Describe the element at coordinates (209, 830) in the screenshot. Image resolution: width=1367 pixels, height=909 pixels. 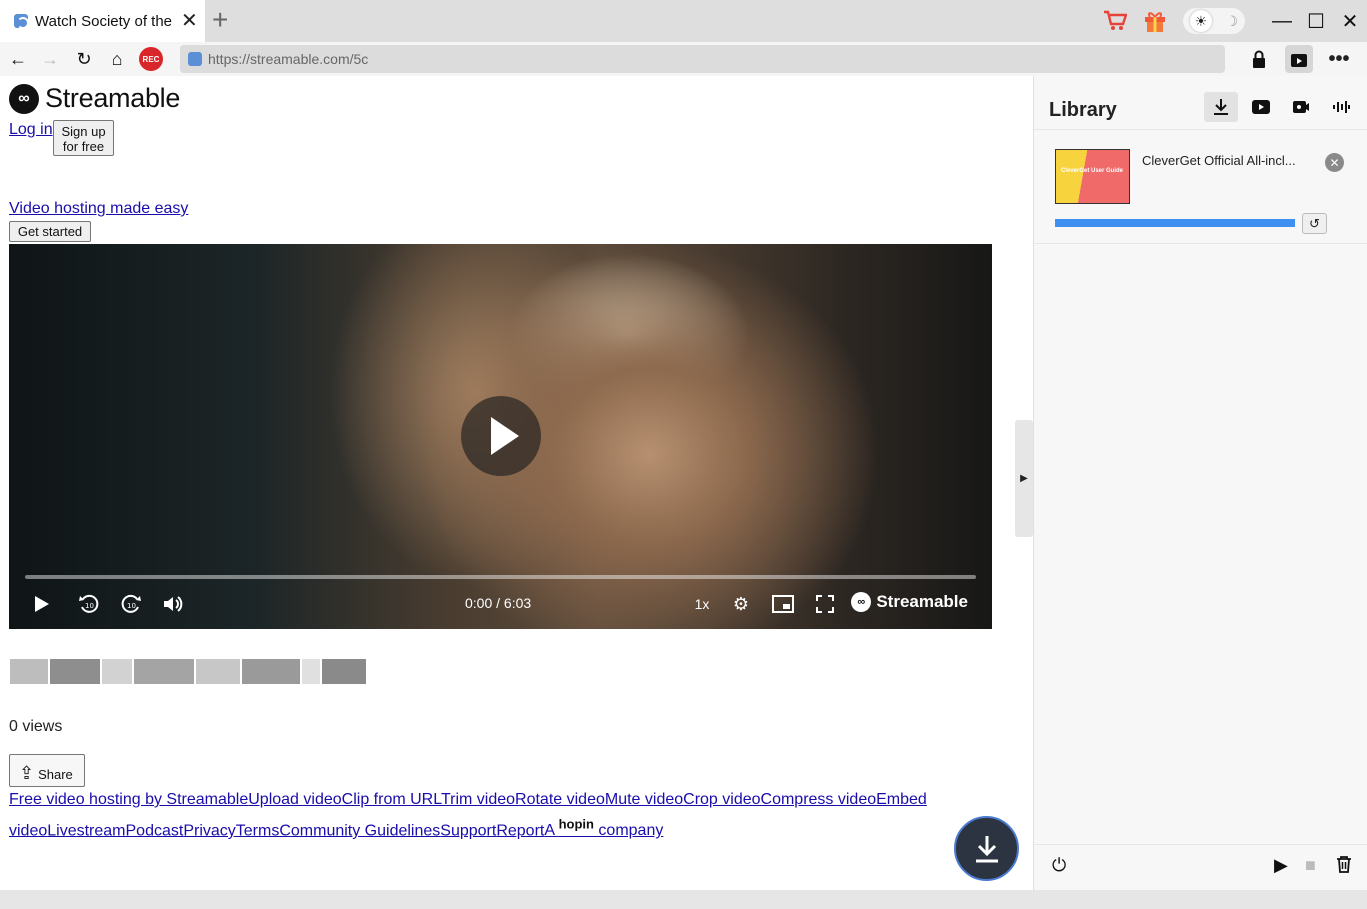
I see `footer-link: Privacy` at that location.